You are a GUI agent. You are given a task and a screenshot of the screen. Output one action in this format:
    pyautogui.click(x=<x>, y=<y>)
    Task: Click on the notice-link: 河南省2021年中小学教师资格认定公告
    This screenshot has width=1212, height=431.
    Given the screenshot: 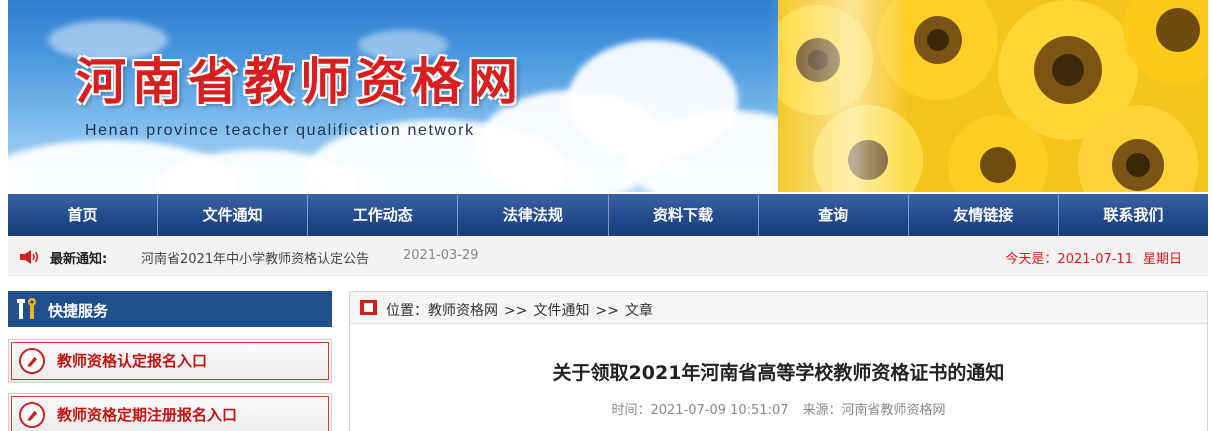 What is the action you would take?
    pyautogui.click(x=255, y=257)
    